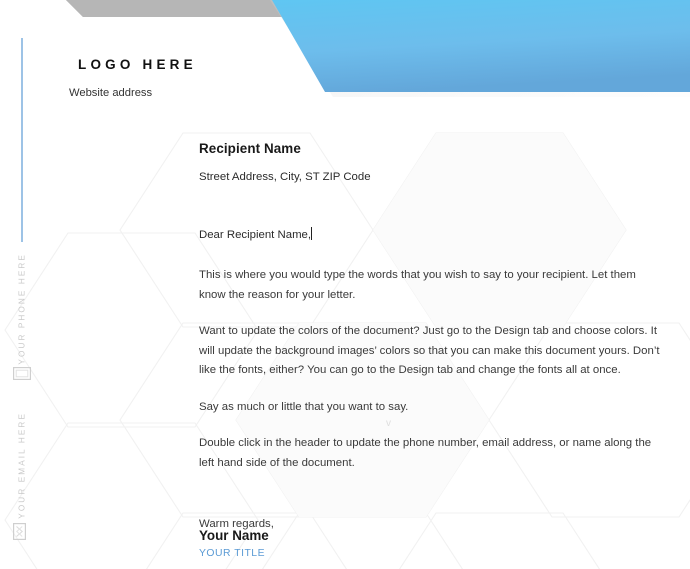  I want to click on left-accent-rule, so click(22, 140).